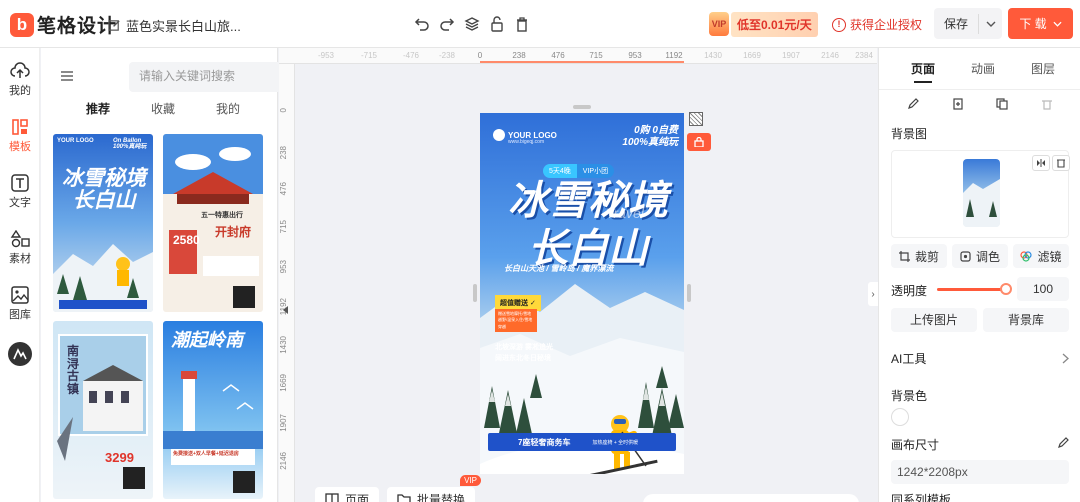 This screenshot has width=1080, height=502. I want to click on tab-mine: 我的, so click(228, 108).